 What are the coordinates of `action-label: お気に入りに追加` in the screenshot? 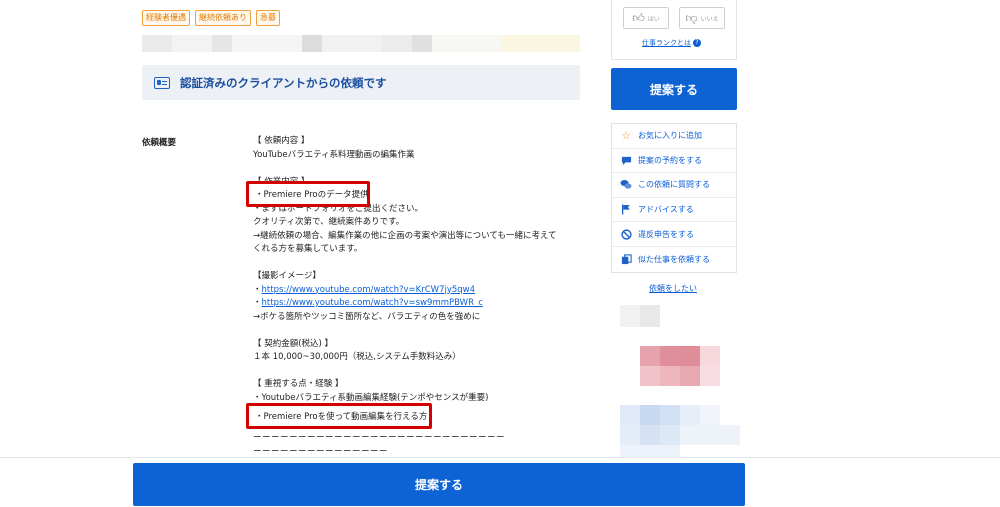 It's located at (670, 136).